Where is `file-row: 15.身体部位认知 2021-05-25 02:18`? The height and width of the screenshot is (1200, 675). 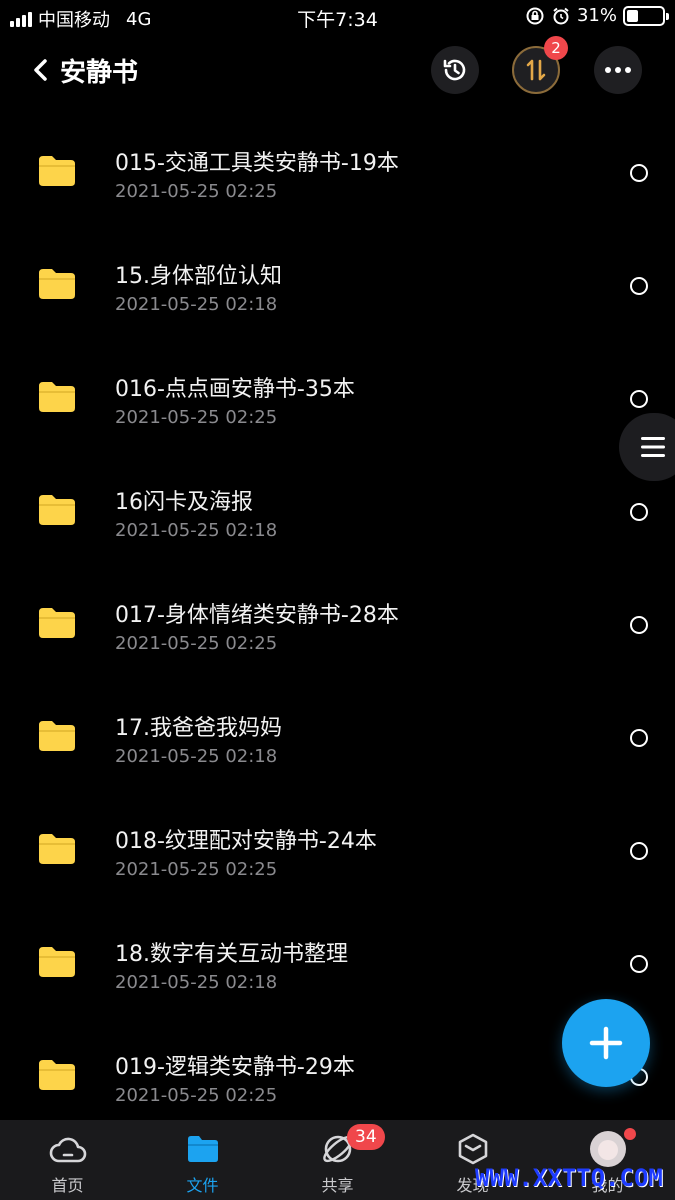
file-row: 15.身体部位认知 2021-05-25 02:18 is located at coordinates (337, 286).